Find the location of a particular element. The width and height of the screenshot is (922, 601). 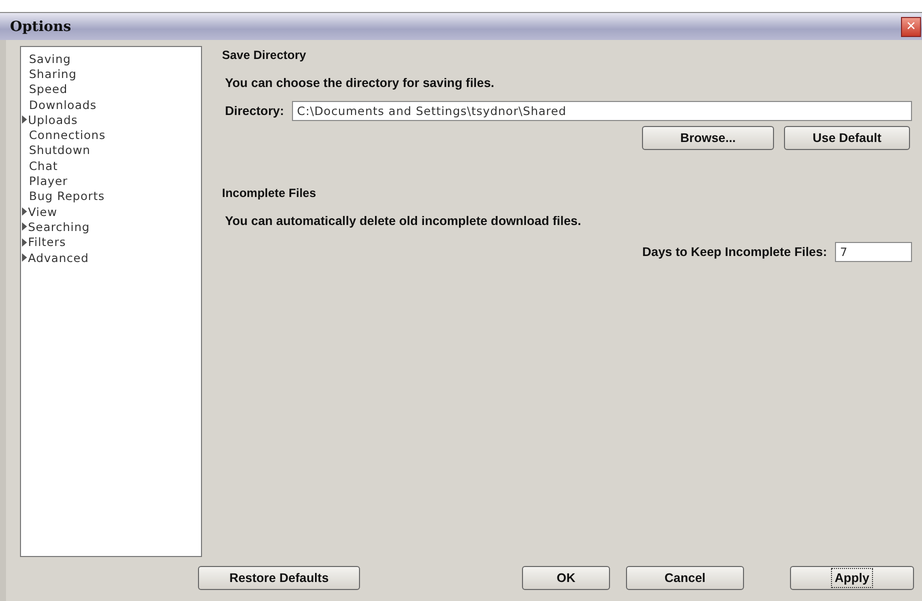

section-heading: Incomplete Files is located at coordinates (270, 193).